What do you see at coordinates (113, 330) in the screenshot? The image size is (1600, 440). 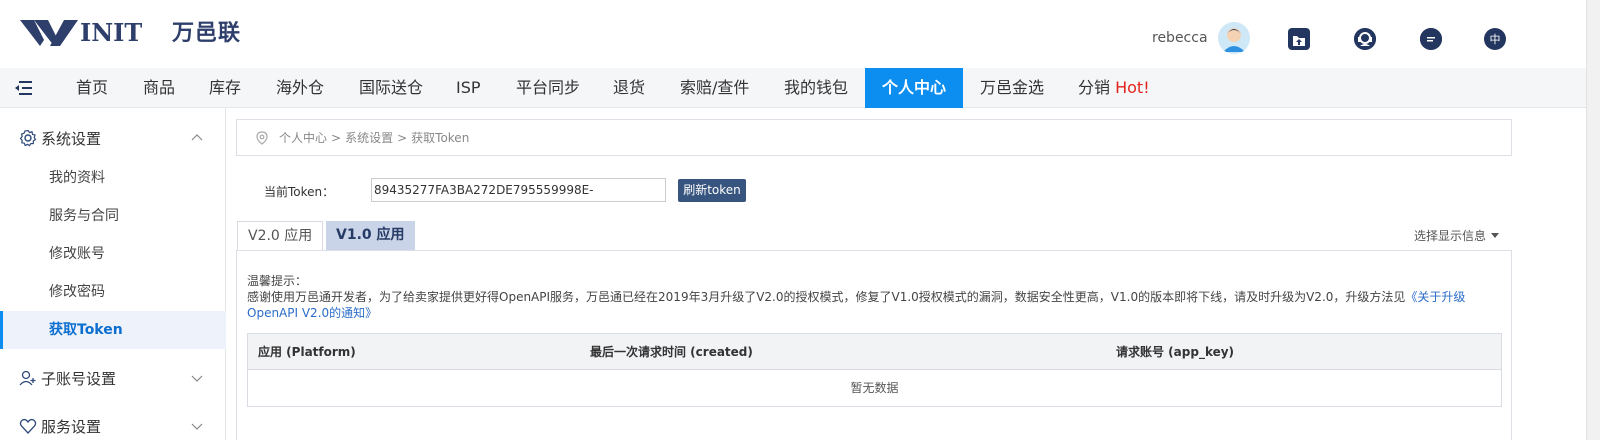 I see `sidebar-item-get-token: 获取Token` at bounding box center [113, 330].